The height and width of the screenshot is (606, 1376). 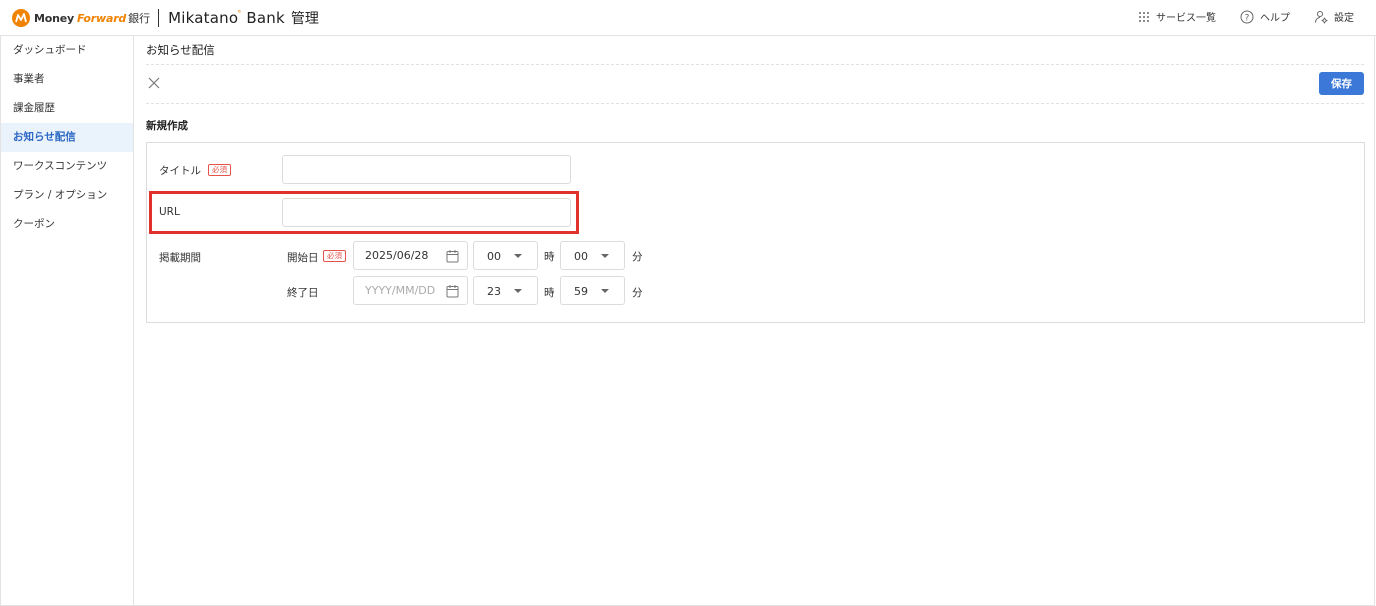 I want to click on help-label: ヘルプ, so click(x=1275, y=18).